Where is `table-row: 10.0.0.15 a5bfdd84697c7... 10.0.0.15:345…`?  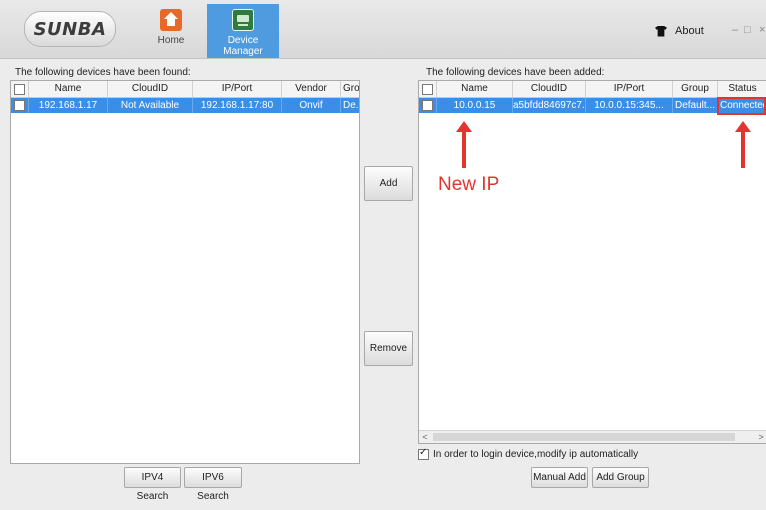
table-row: 10.0.0.15 a5bfdd84697c7... 10.0.0.15:345… is located at coordinates (592, 105).